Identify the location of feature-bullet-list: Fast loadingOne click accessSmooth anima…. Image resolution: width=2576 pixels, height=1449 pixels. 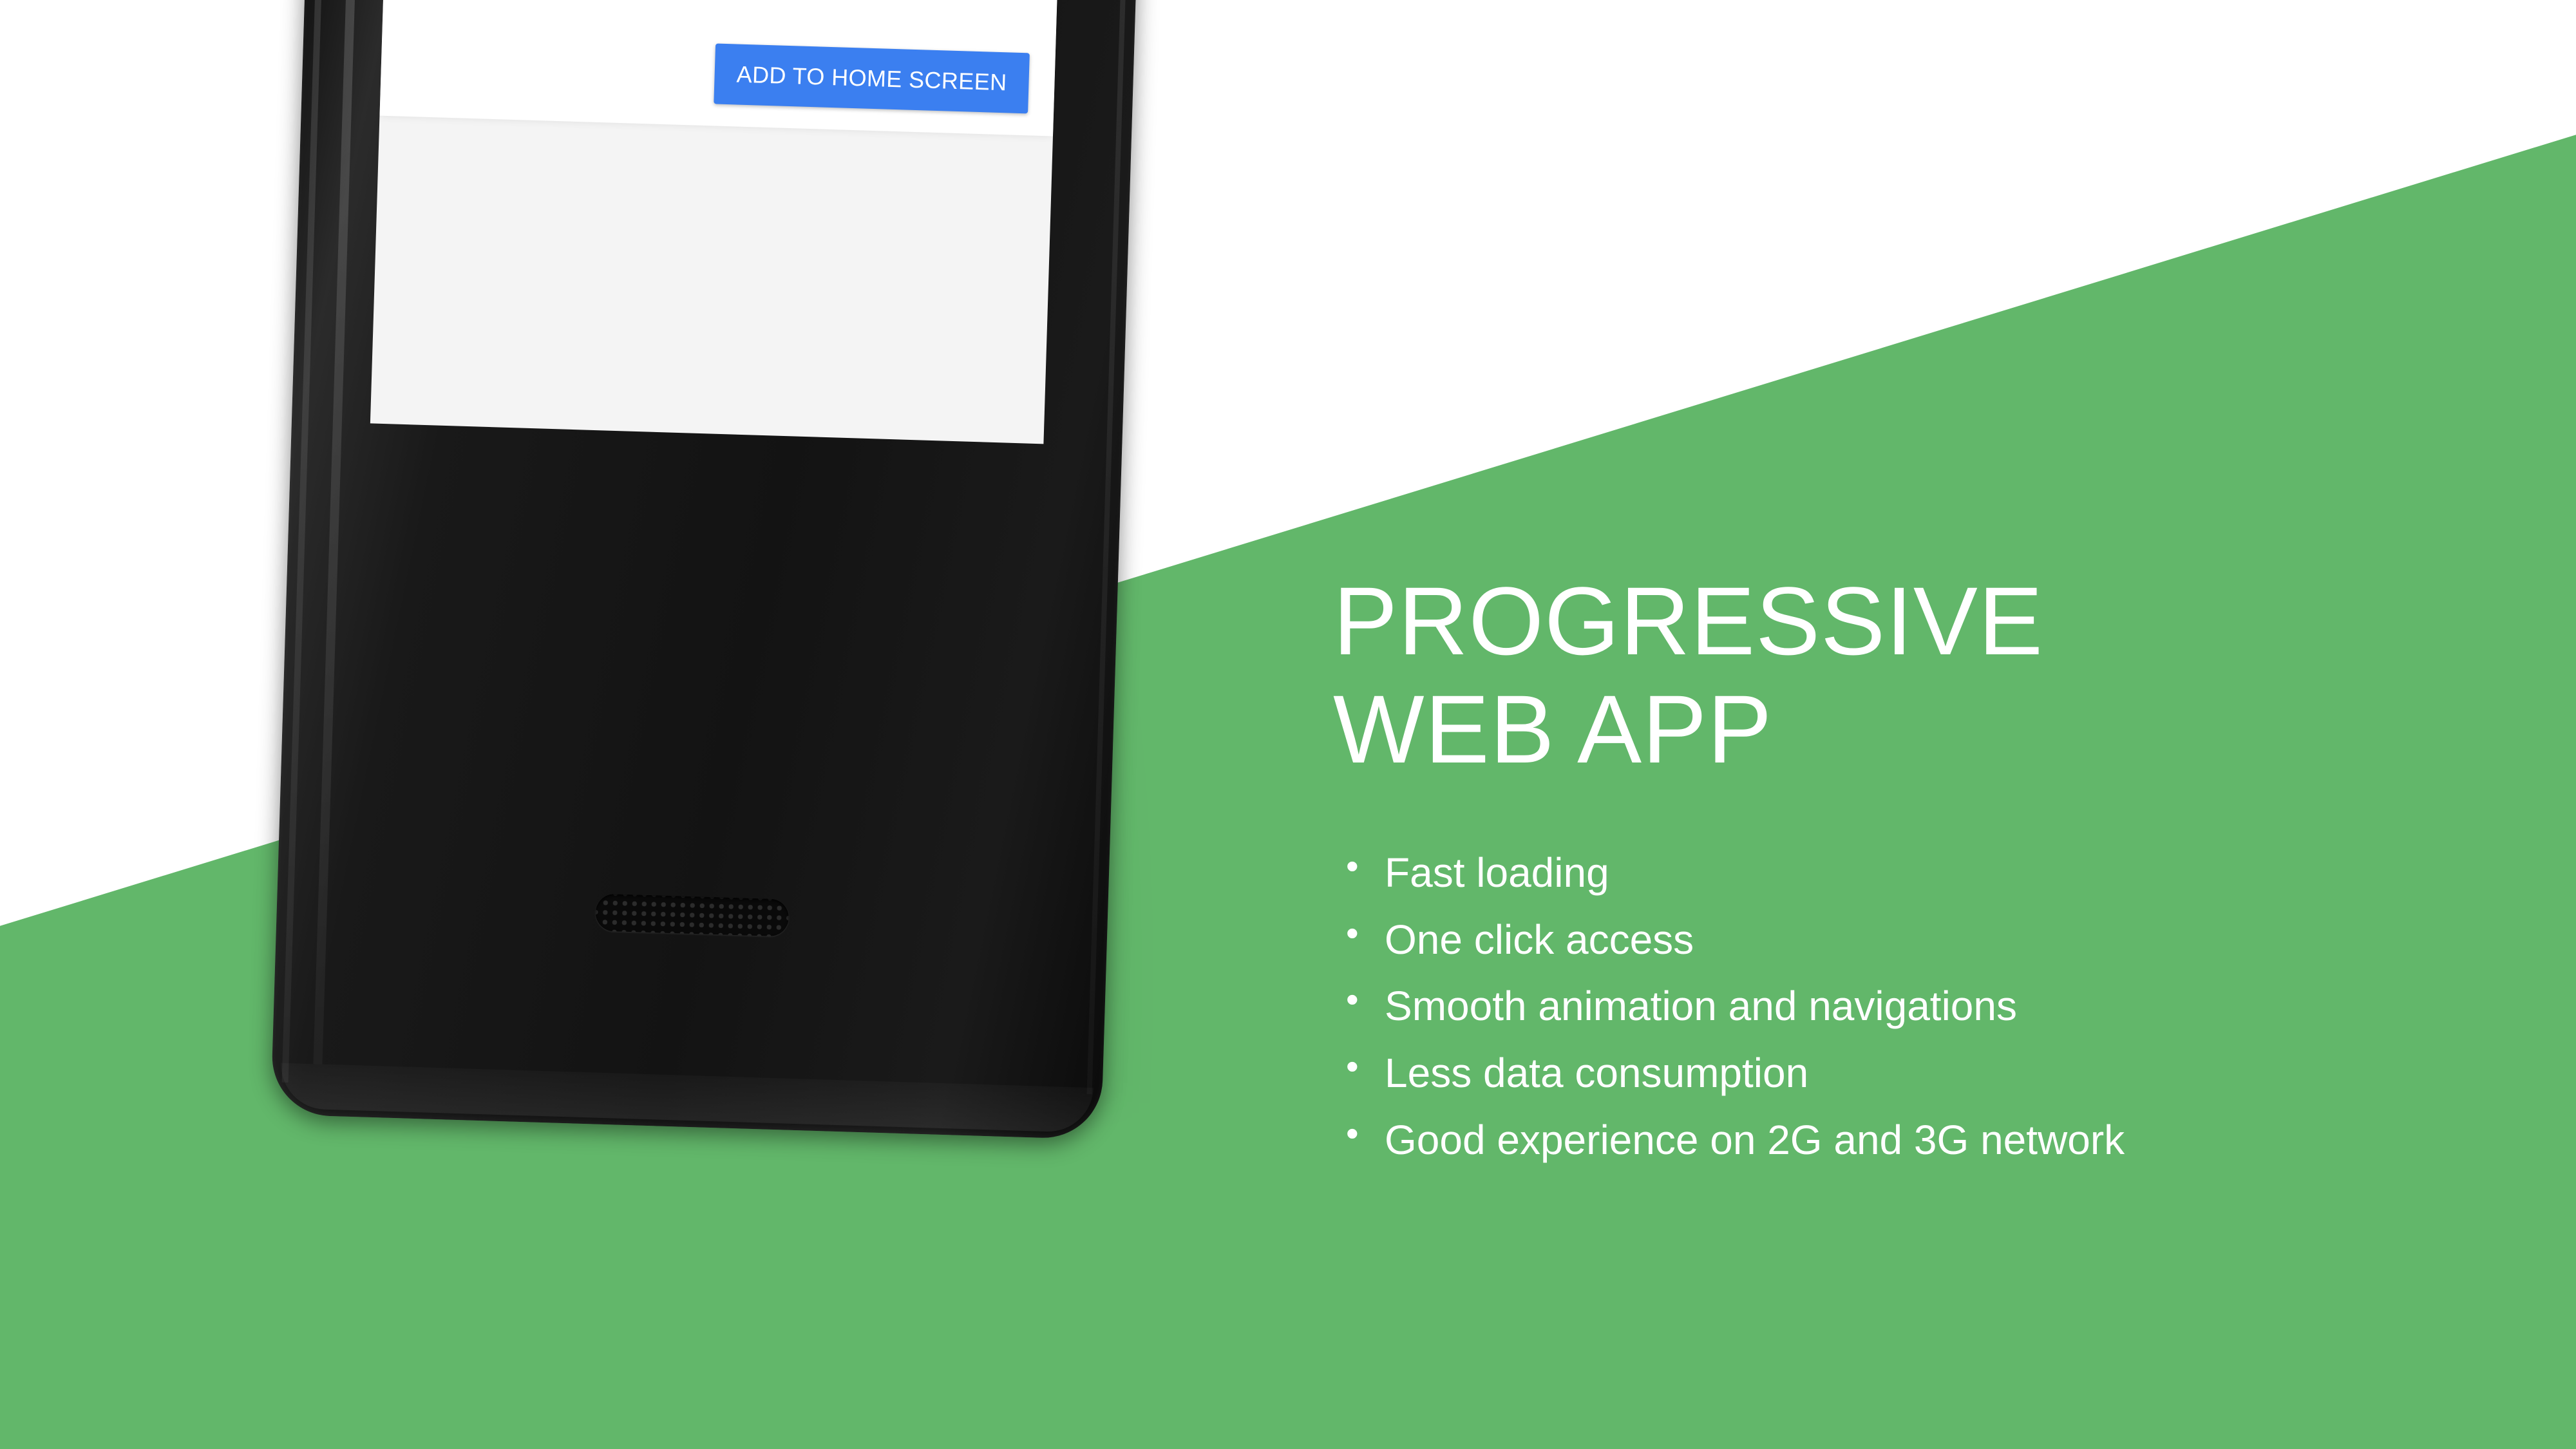
(1913, 1006).